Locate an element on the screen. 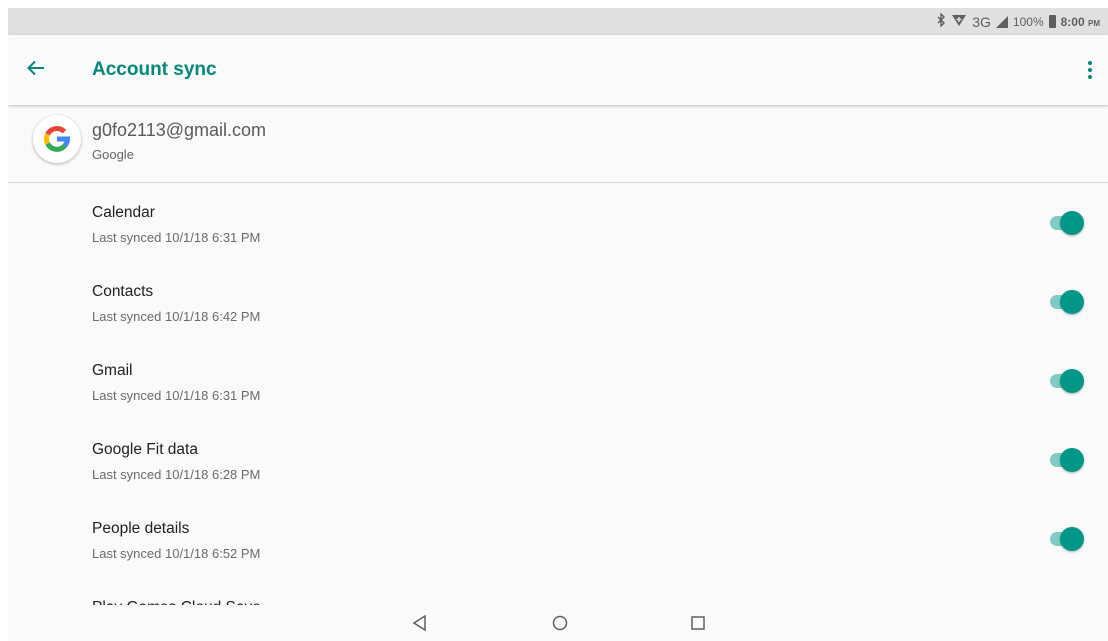 This screenshot has width=1108, height=641. sync-item-gmail: Gmail Last synced 10/1/18 6:31 PM is located at coordinates (558, 380).